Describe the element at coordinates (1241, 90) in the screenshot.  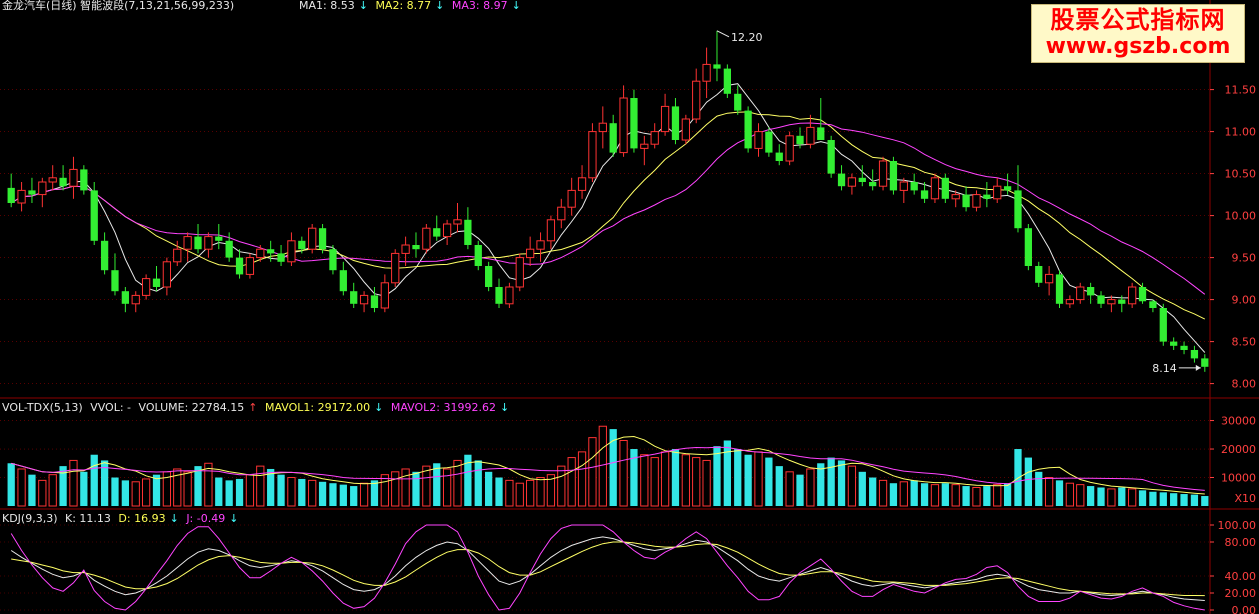
I see `price-tick-label: 11.50` at that location.